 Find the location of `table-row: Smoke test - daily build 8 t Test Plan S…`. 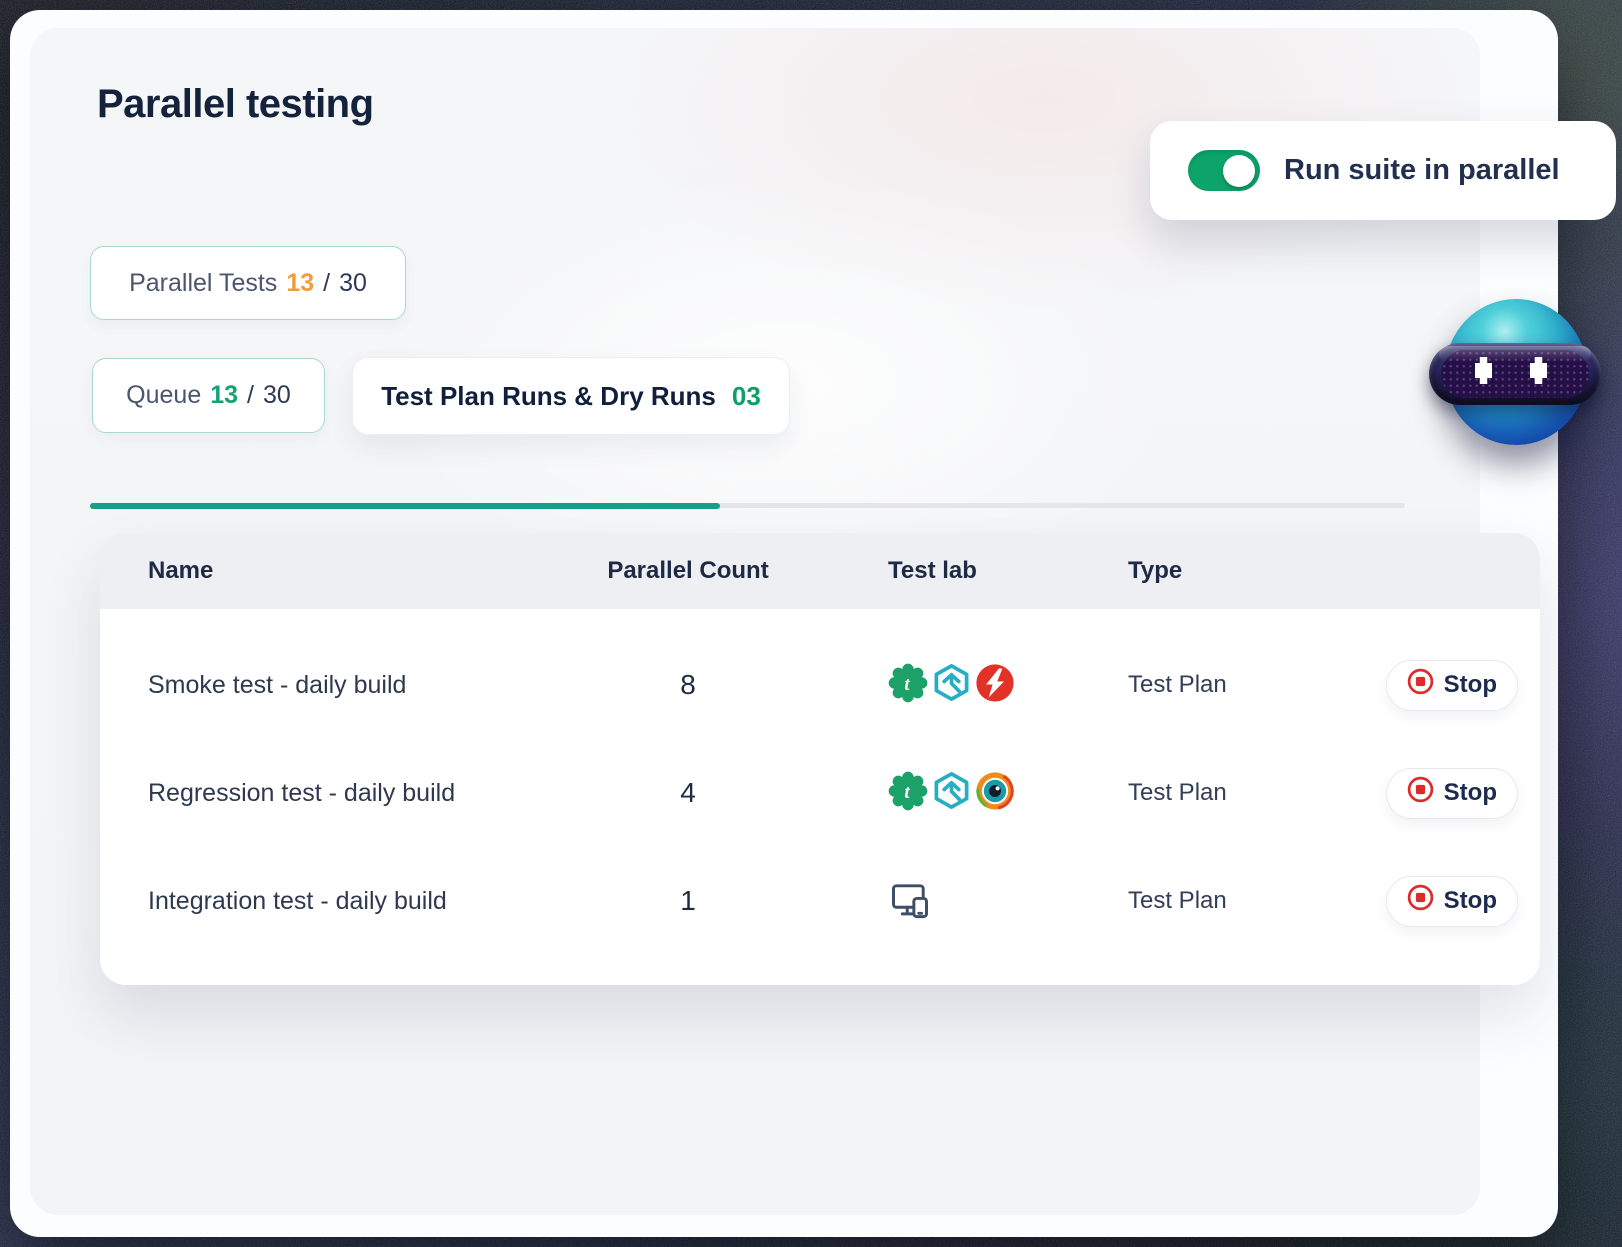

table-row: Smoke test - daily build 8 t Test Plan S… is located at coordinates (820, 685).